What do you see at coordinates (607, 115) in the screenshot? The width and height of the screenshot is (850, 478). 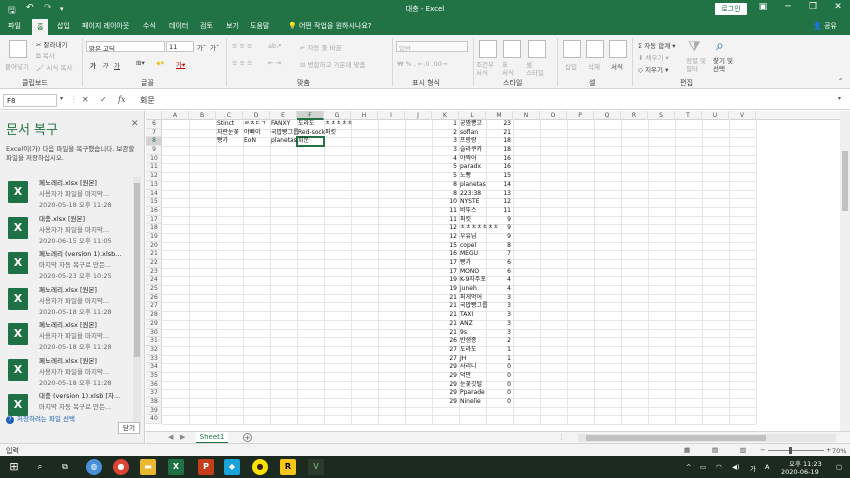 I see `column-header: Q` at bounding box center [607, 115].